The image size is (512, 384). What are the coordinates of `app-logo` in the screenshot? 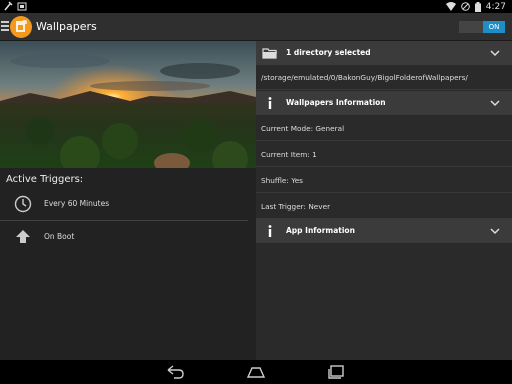 It's located at (21, 27).